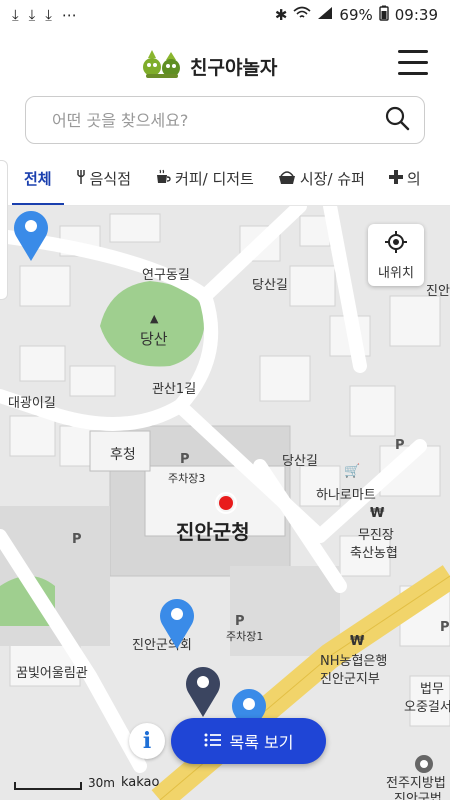 This screenshot has height=800, width=450. I want to click on map-label-livestock-coop: 축산농협, so click(374, 553).